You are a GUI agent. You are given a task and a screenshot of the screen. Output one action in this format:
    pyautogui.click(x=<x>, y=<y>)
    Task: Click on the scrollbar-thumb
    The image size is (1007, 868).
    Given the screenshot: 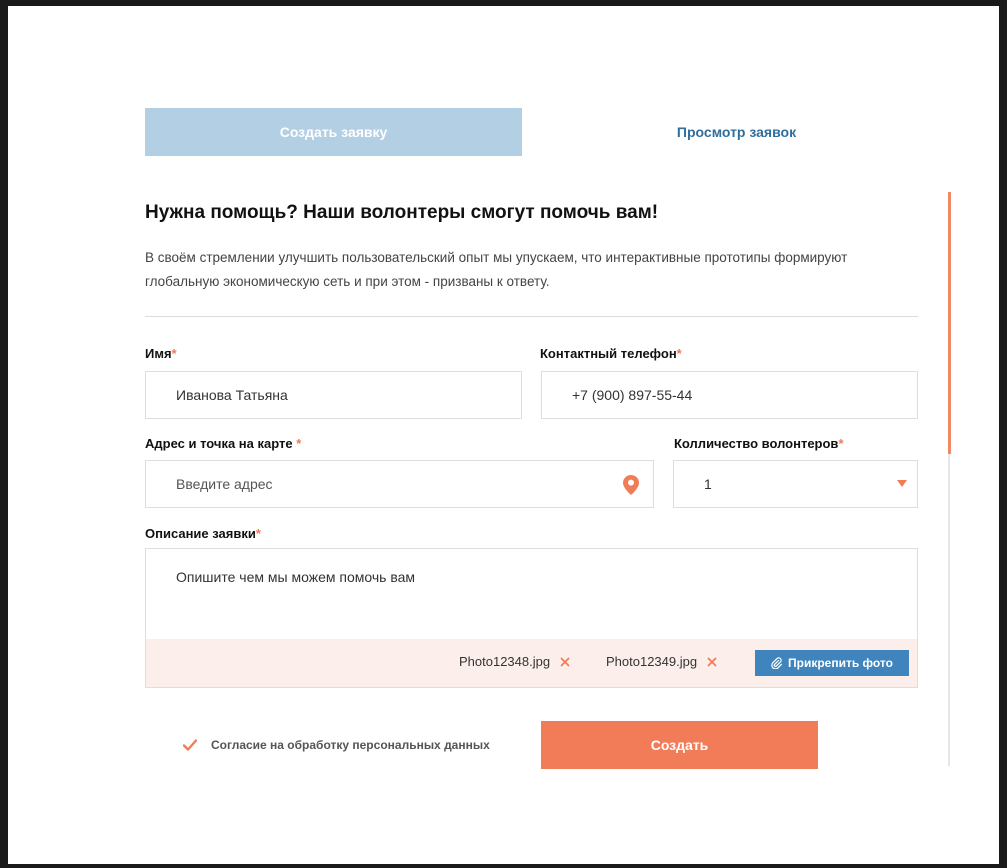 What is the action you would take?
    pyautogui.click(x=949, y=323)
    